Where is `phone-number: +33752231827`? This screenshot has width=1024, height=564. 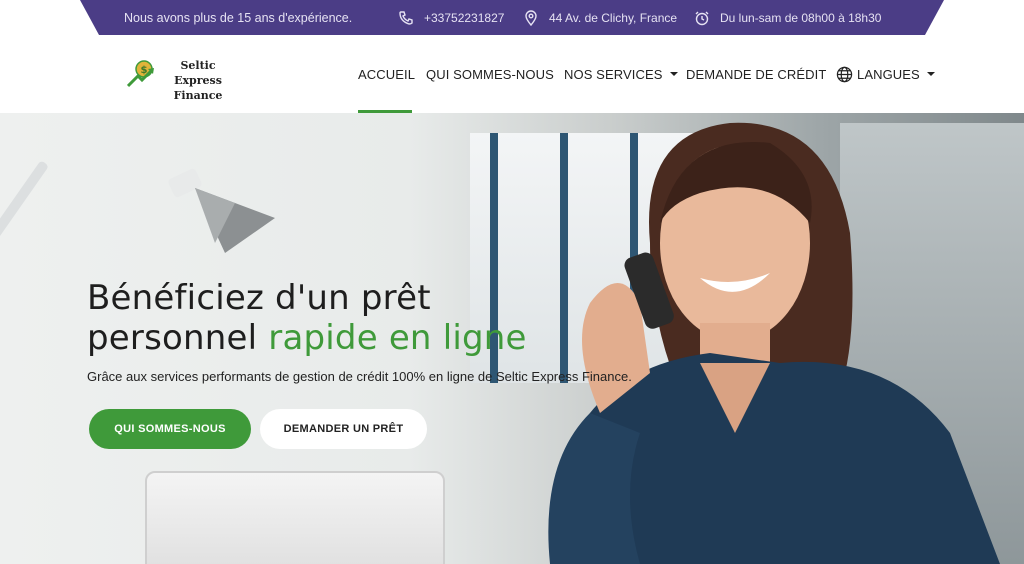 phone-number: +33752231827 is located at coordinates (464, 18).